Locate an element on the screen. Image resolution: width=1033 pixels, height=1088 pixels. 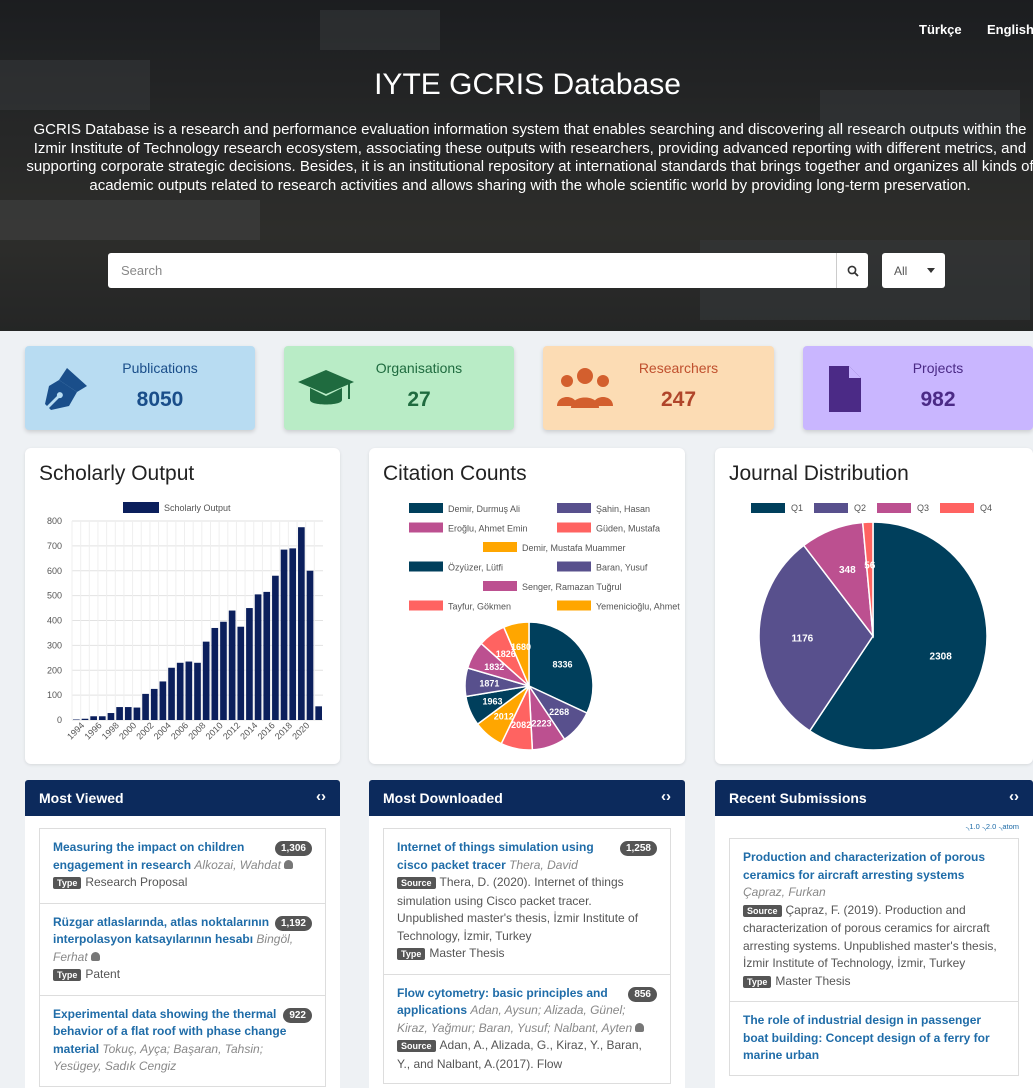
x-tick-label: 2008 is located at coordinates (196, 730).